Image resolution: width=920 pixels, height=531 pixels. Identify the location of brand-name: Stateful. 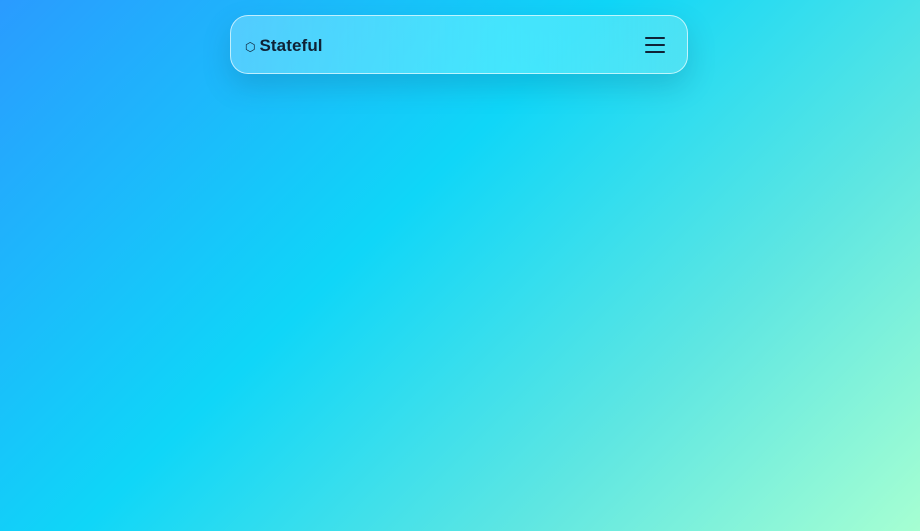
(291, 45).